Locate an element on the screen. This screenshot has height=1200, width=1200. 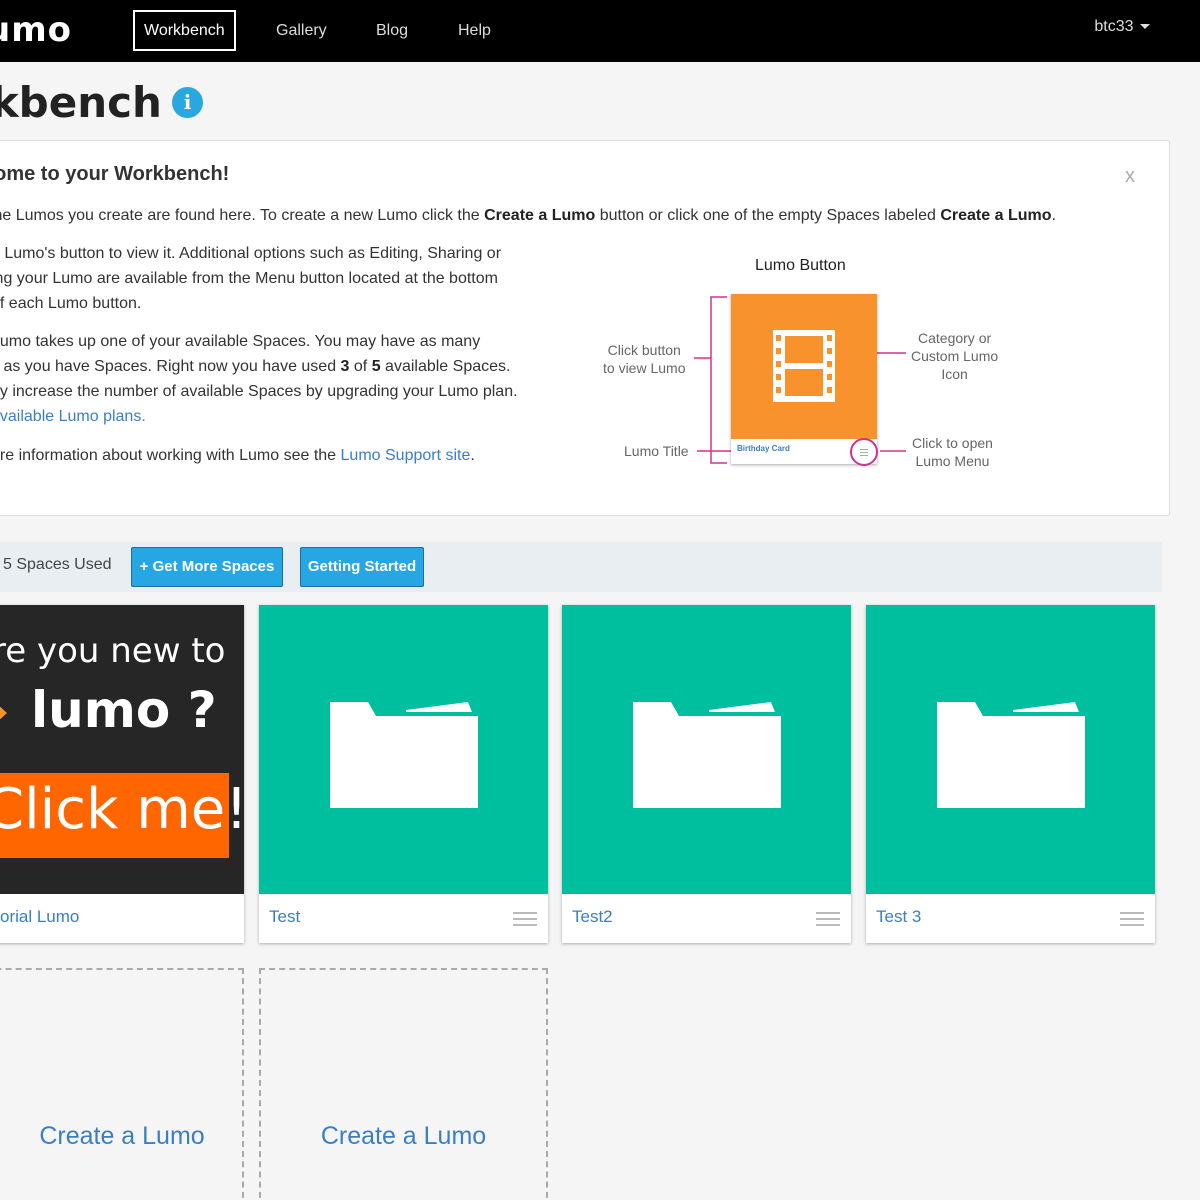
demo-lumo-button: Birthday Card is located at coordinates (804, 379).